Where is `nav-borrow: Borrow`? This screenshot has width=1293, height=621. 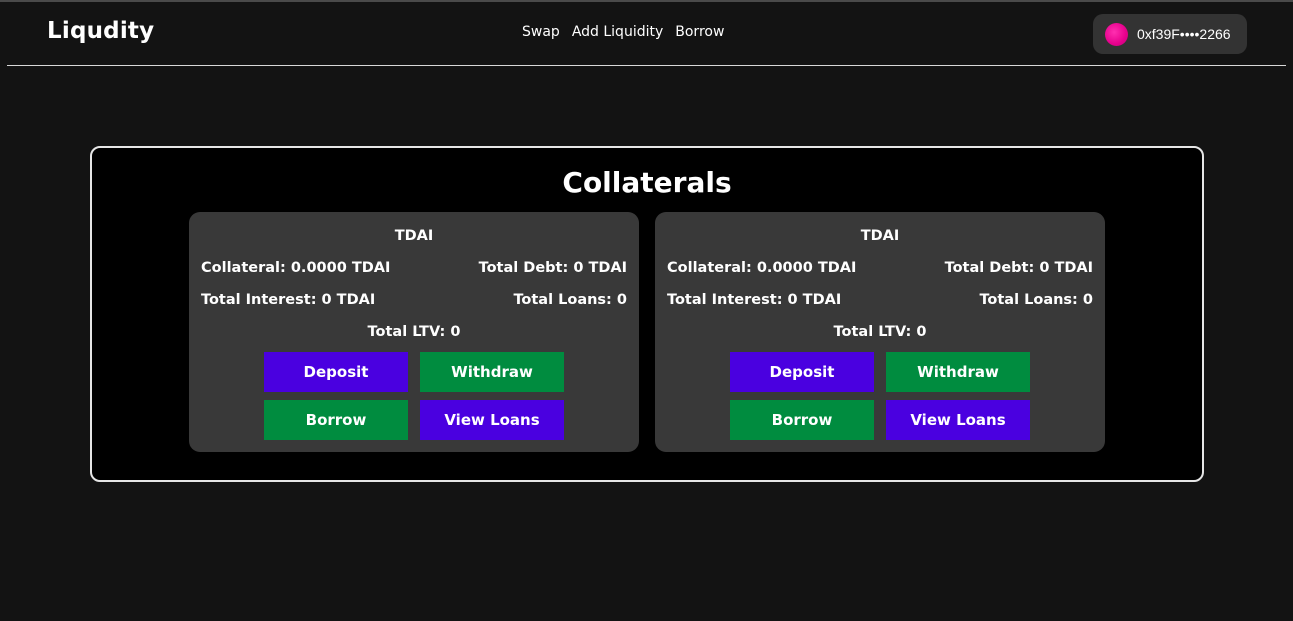
nav-borrow: Borrow is located at coordinates (699, 32).